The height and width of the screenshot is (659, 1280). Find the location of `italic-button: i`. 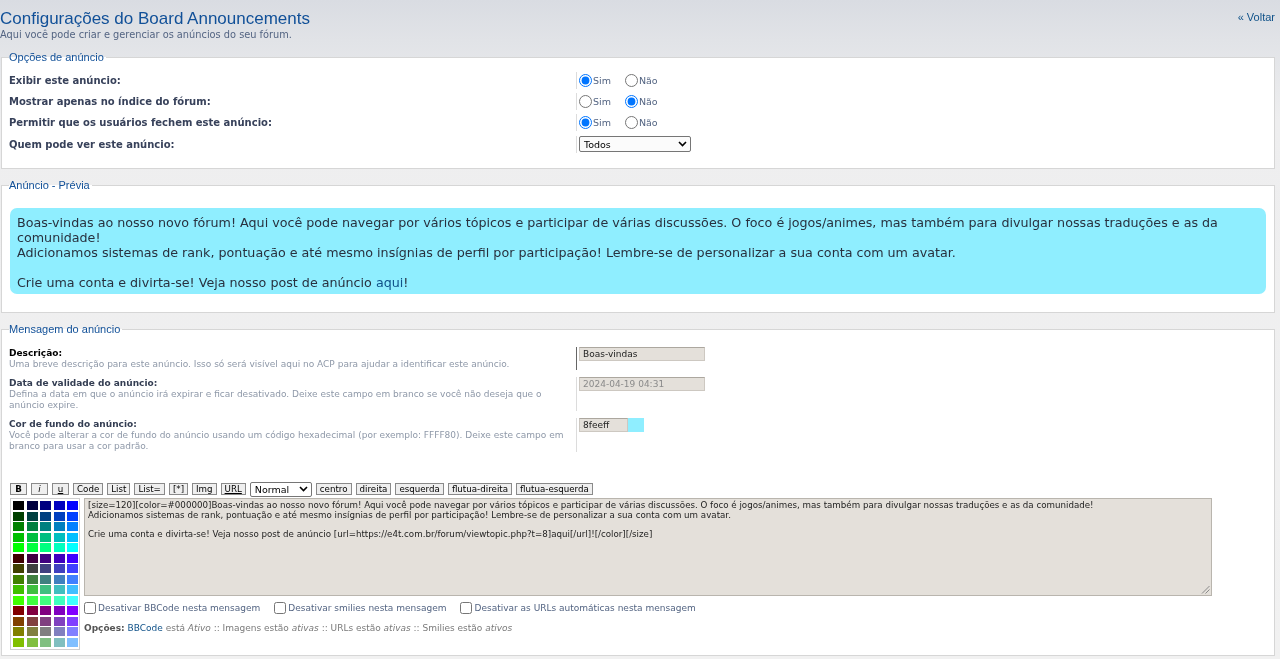

italic-button: i is located at coordinates (39, 489).